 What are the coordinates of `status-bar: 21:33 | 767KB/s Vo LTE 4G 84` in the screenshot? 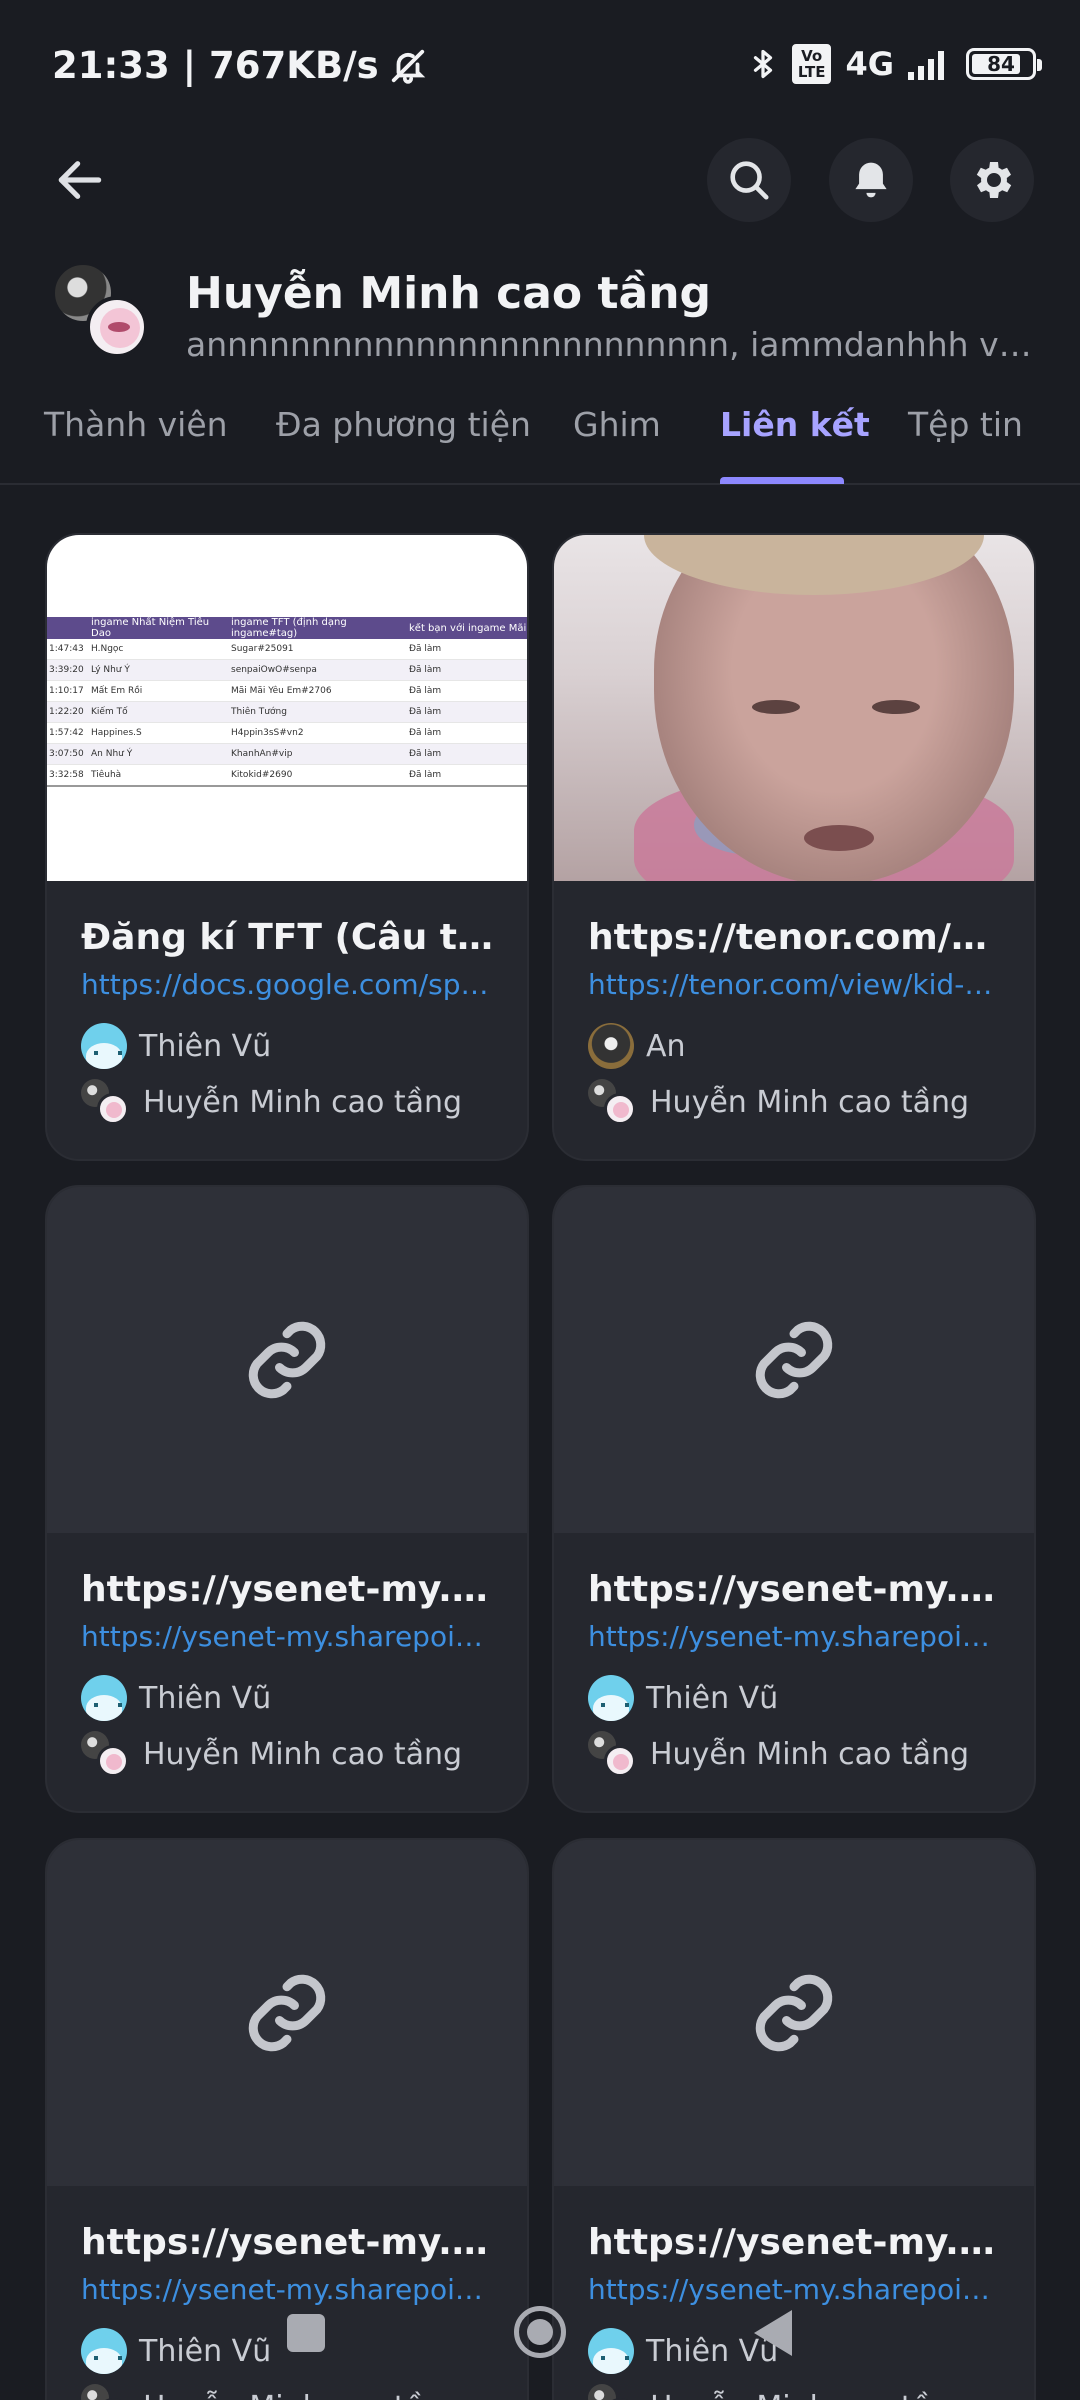 It's located at (540, 65).